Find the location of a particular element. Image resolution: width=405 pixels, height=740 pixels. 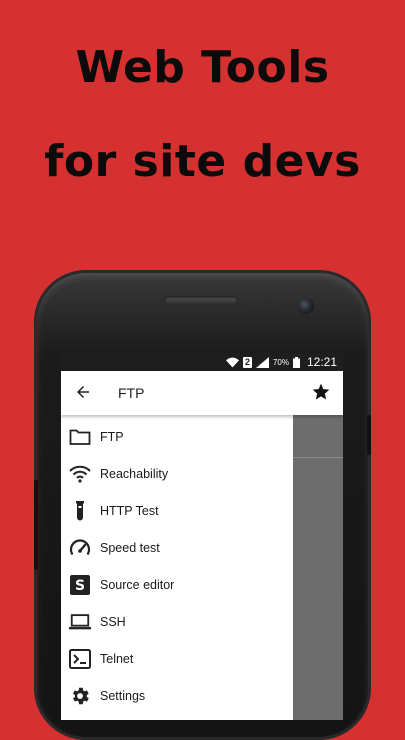

laptop-icon is located at coordinates (80, 622).